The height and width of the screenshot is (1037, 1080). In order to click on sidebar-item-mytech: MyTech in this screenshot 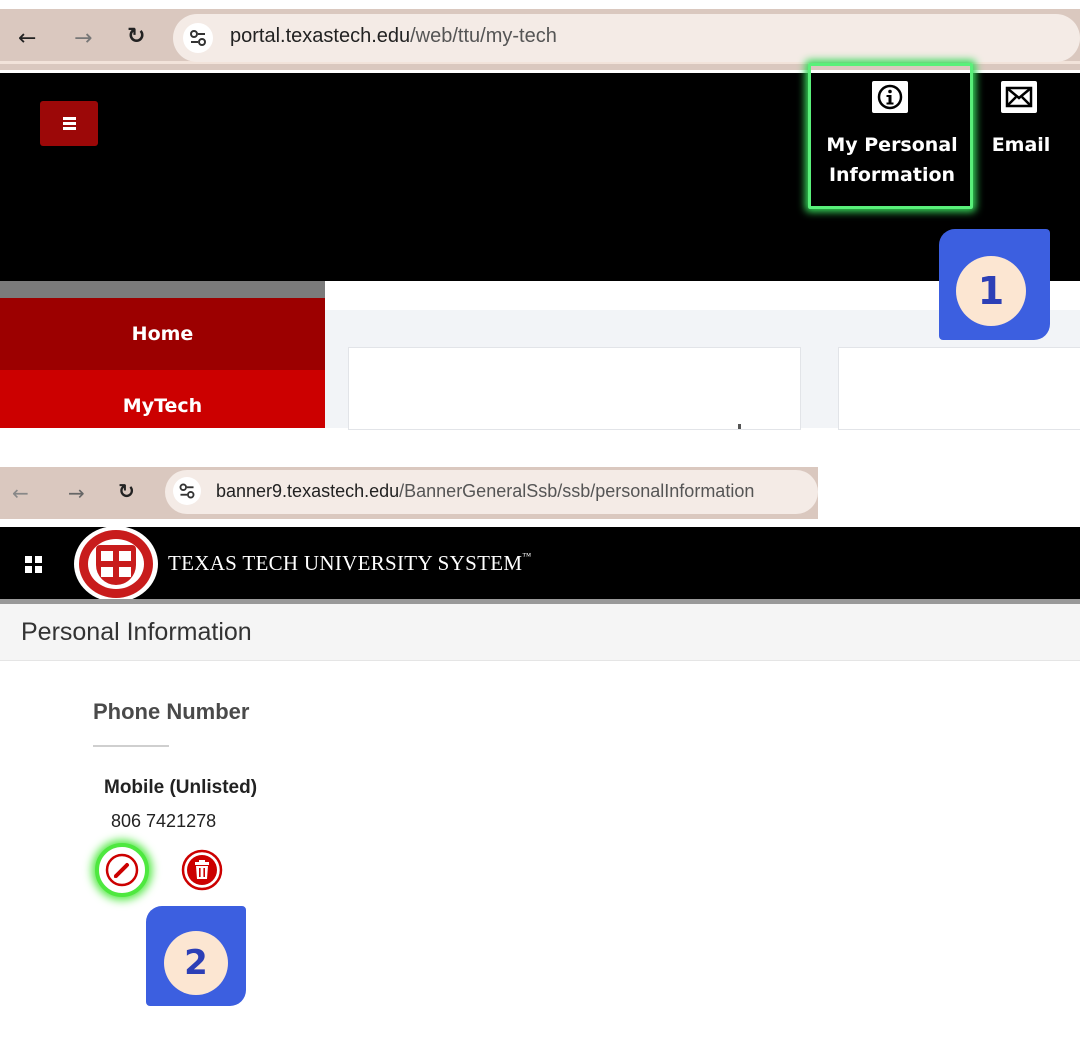, I will do `click(162, 399)`.